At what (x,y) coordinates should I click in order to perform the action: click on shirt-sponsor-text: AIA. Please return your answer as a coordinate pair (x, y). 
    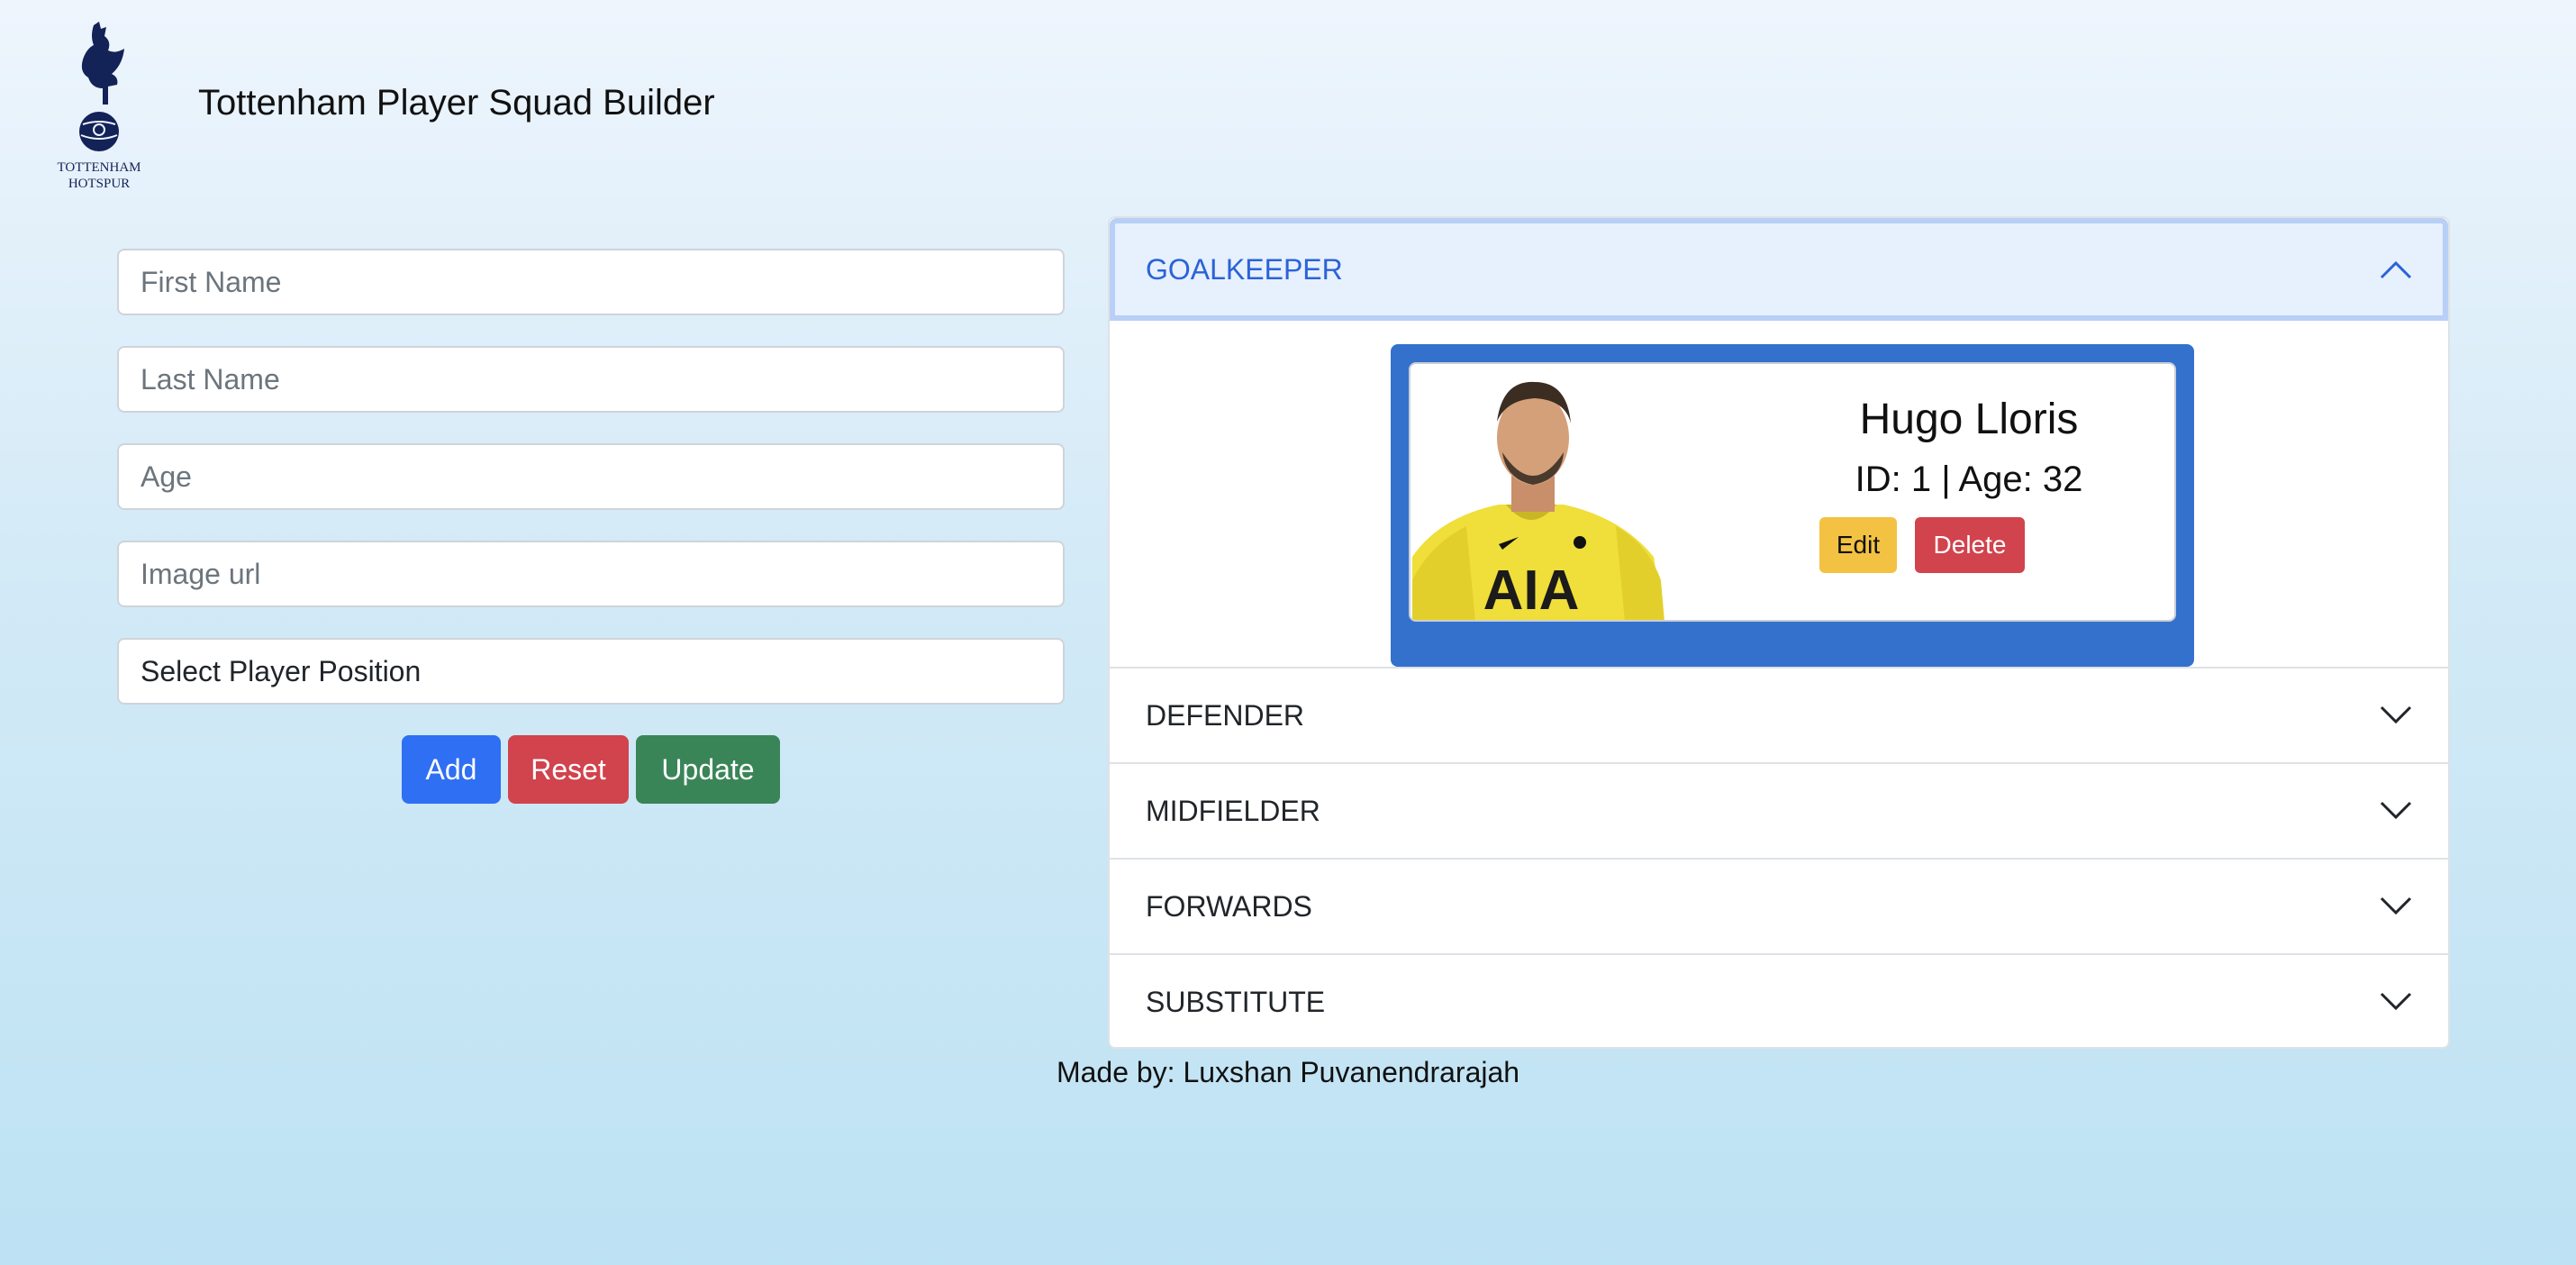
    Looking at the image, I should click on (1531, 591).